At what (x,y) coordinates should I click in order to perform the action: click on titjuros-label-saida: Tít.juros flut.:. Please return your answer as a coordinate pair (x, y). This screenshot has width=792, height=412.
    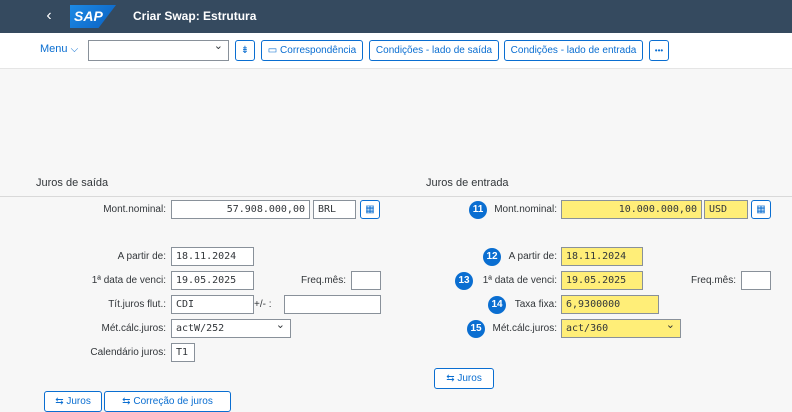
    Looking at the image, I should click on (137, 304).